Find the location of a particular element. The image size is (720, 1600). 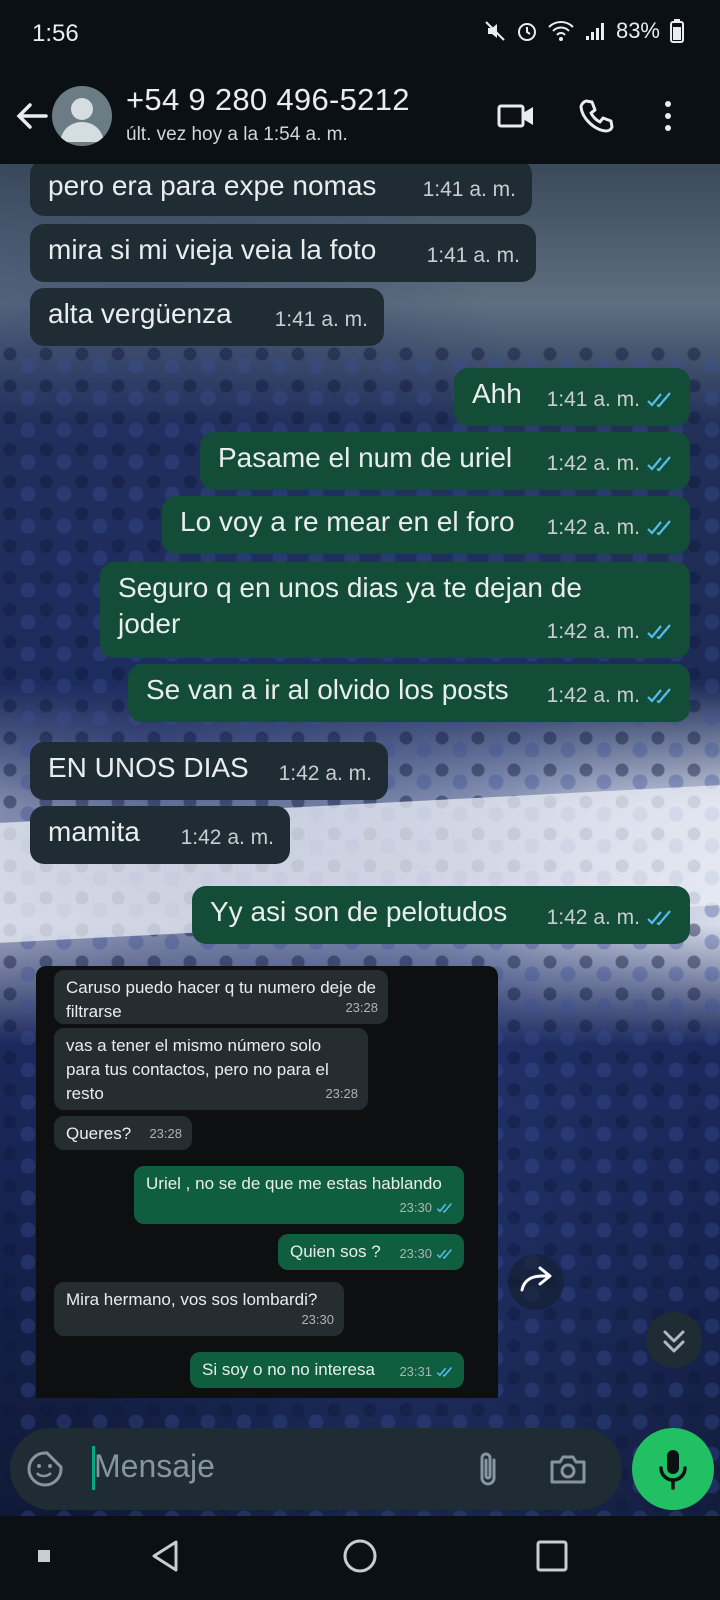

scroll-down-icon is located at coordinates (674, 1341).